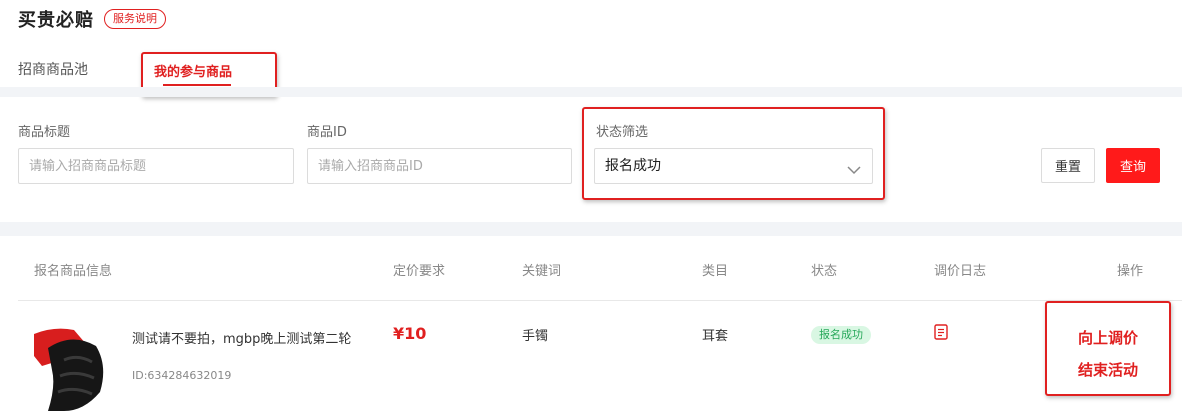  Describe the element at coordinates (1130, 271) in the screenshot. I see `column-header-action: 操作` at that location.